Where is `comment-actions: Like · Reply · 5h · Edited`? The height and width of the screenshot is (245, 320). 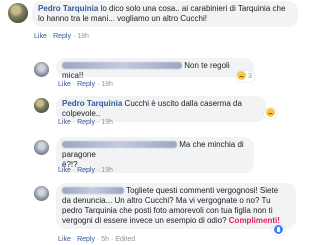
comment-actions: Like · Reply · 5h · Edited is located at coordinates (97, 239).